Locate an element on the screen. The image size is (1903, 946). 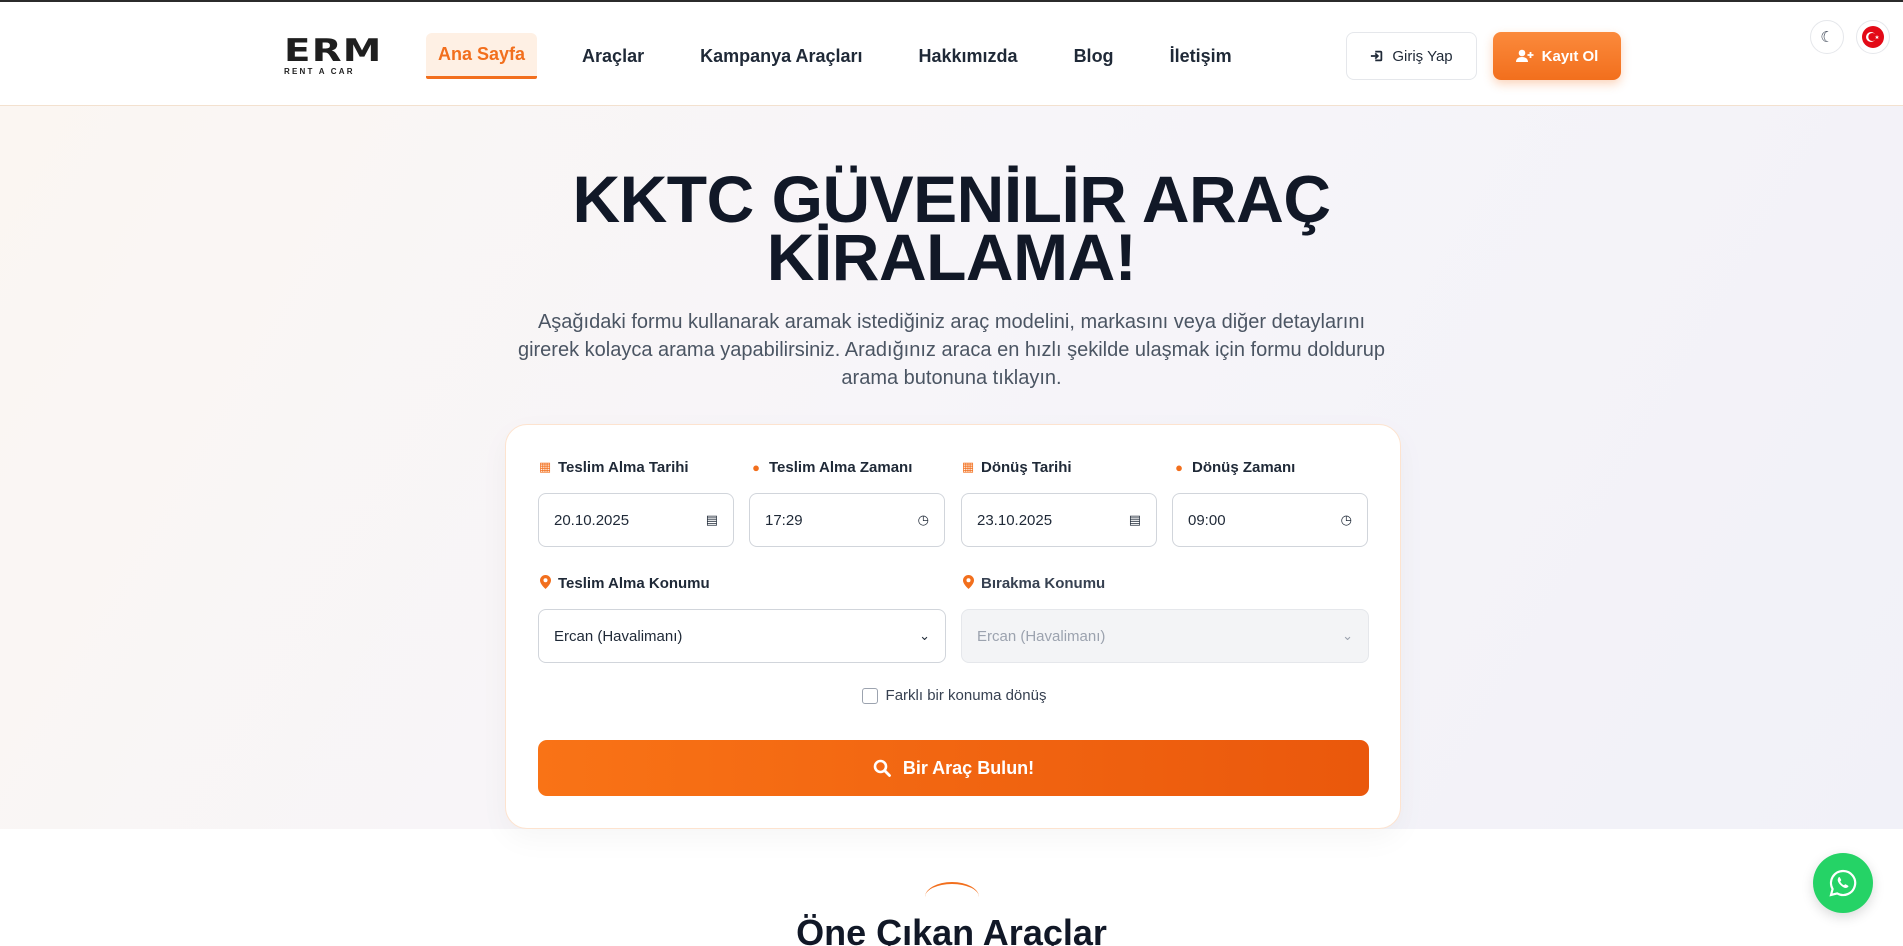
language-switcher is located at coordinates (1873, 37).